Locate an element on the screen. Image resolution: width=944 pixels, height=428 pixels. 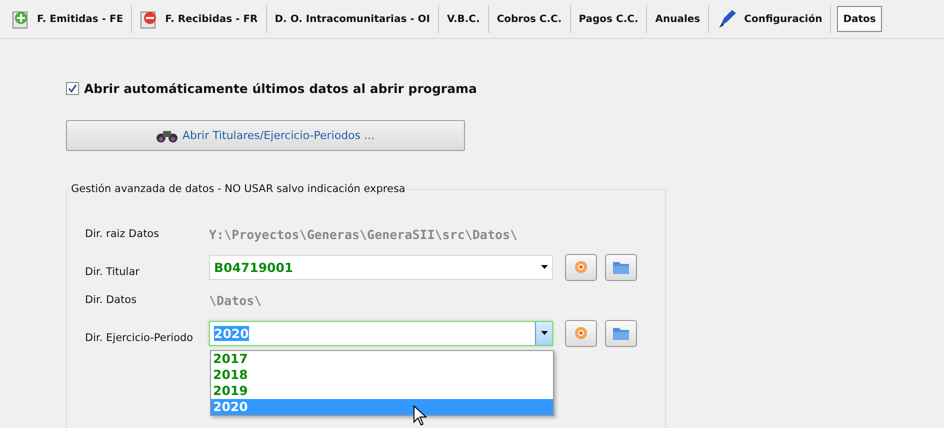
tab: Cobros C.C. is located at coordinates (529, 19).